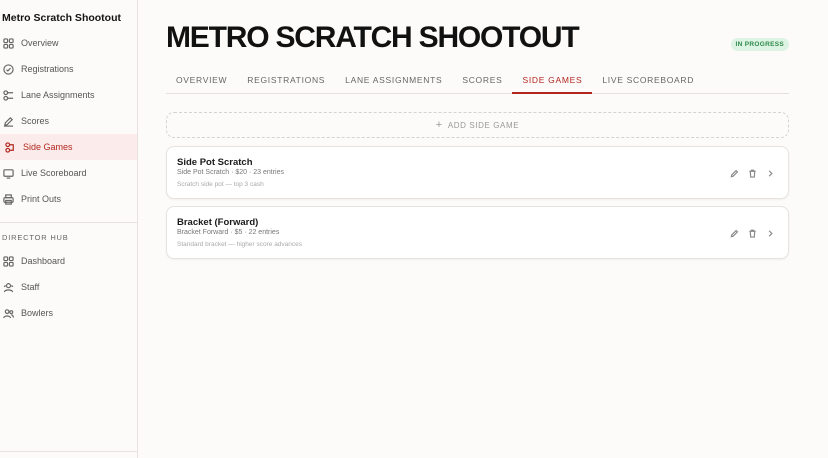 The height and width of the screenshot is (458, 828). What do you see at coordinates (68, 287) in the screenshot?
I see `sidebar-item-staff: Staff` at bounding box center [68, 287].